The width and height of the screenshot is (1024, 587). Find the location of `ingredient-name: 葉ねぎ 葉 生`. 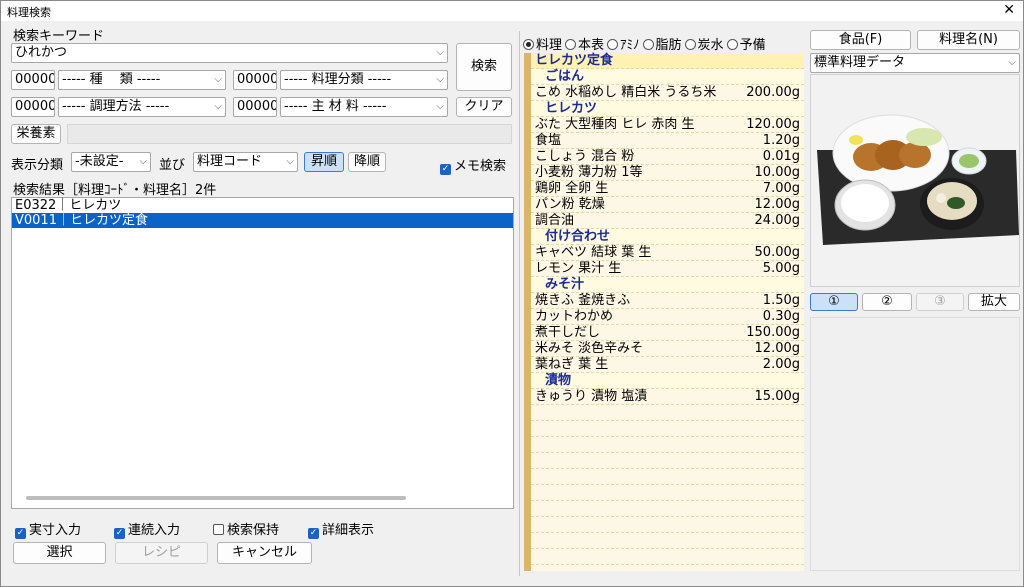

ingredient-name: 葉ねぎ 葉 生 is located at coordinates (572, 364).